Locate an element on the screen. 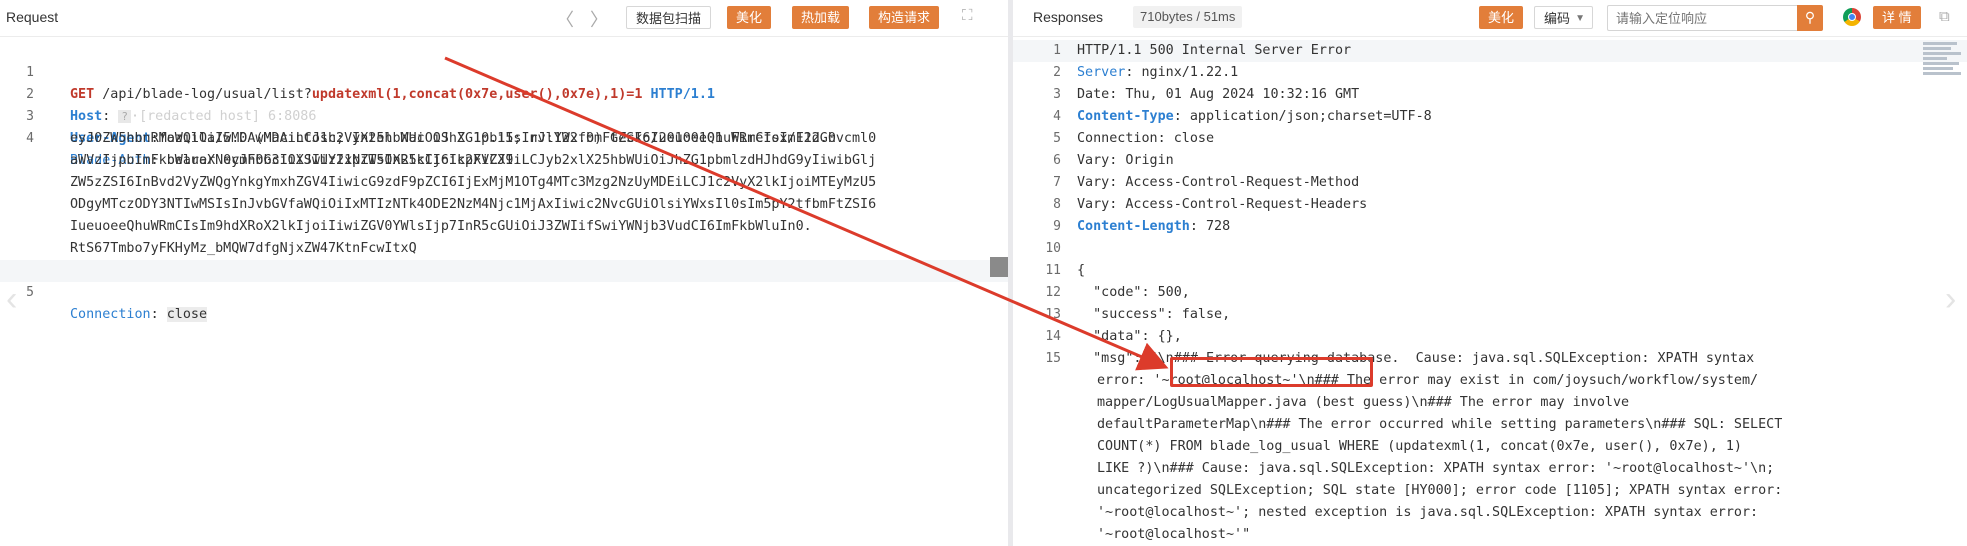  response-line-1: 1 HTTP/1.1 500 Internal Server Error is located at coordinates (1490, 51).